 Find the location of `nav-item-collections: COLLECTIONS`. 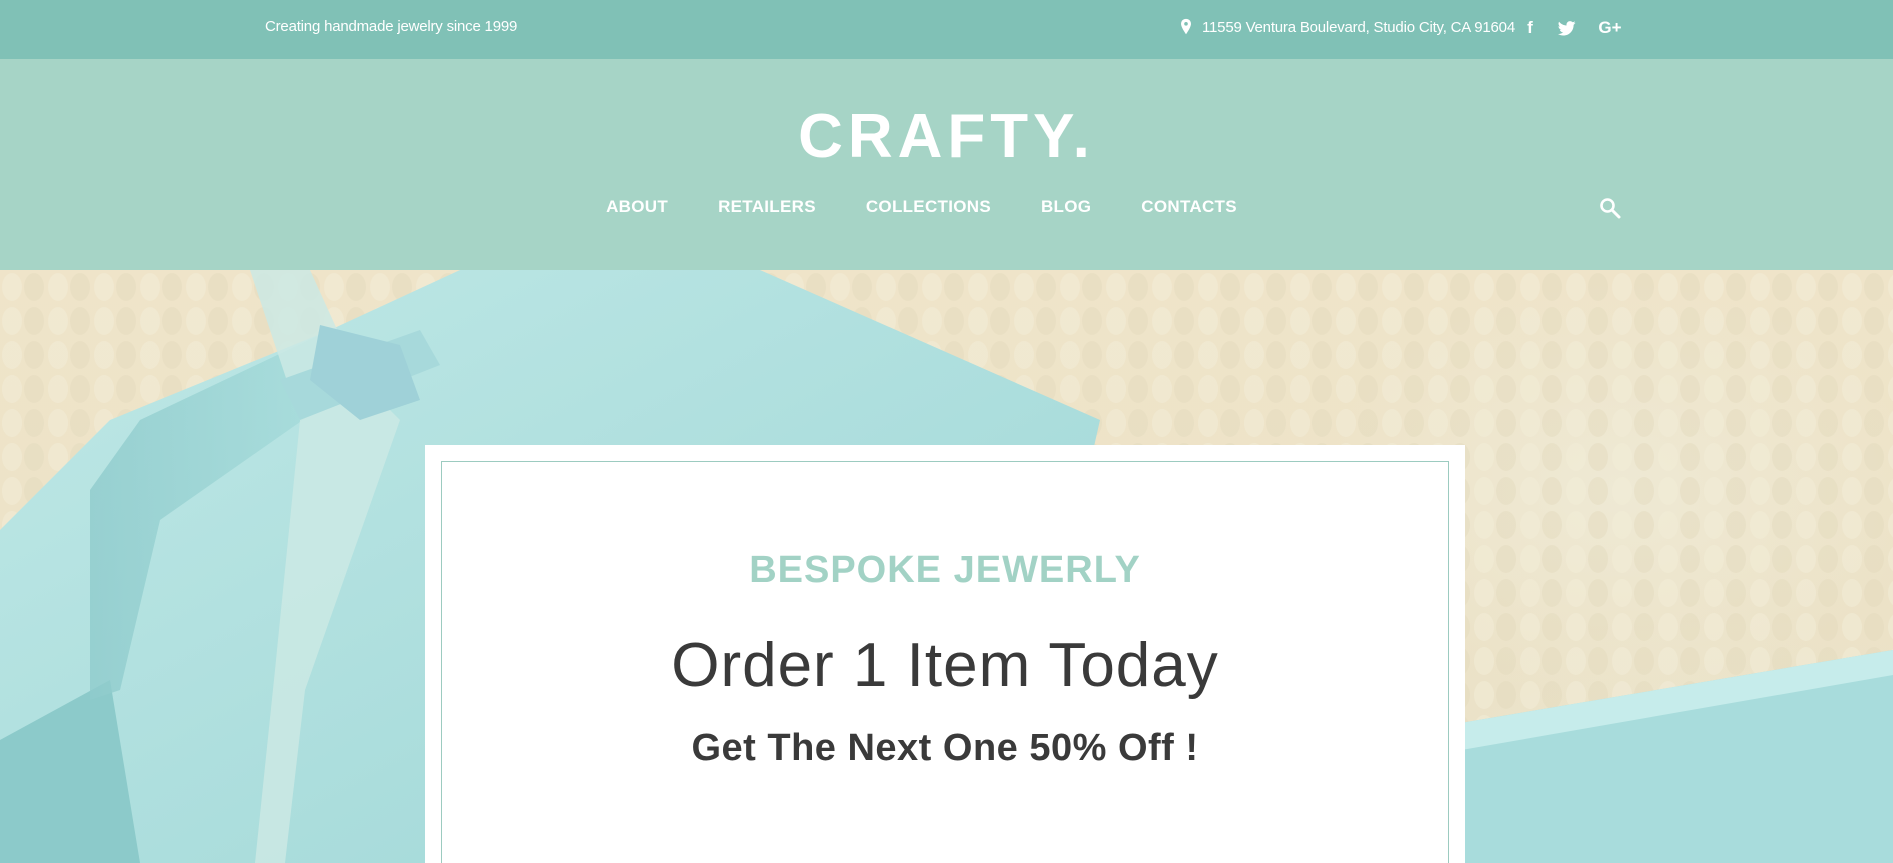

nav-item-collections: COLLECTIONS is located at coordinates (928, 207).